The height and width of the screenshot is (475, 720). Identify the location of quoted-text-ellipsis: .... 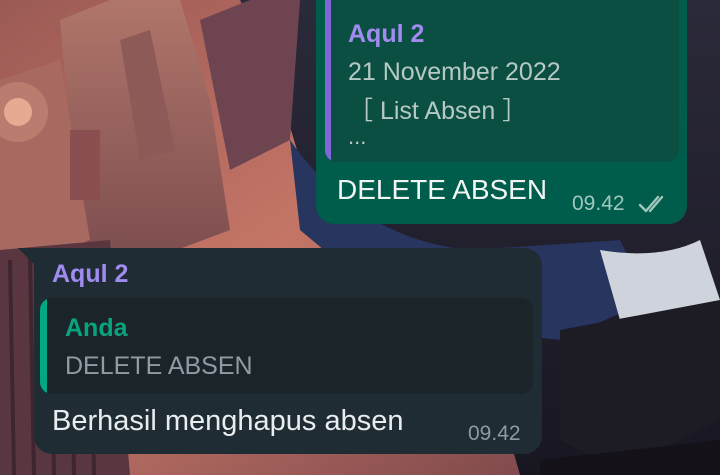
(357, 136).